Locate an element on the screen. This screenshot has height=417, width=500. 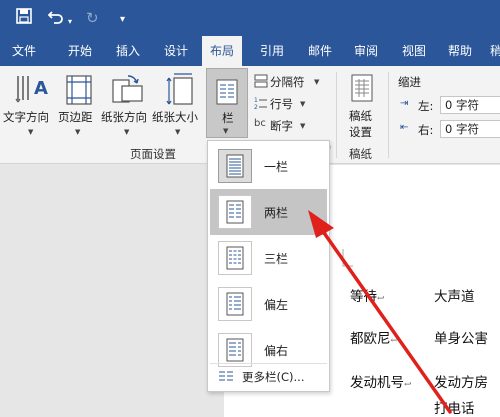
manuscript-group-label: 稿纸 is located at coordinates (360, 154).